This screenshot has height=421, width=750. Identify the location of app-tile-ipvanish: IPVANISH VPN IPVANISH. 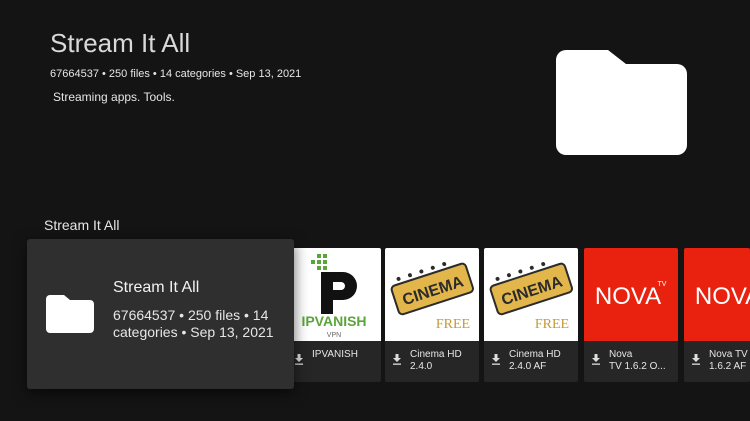
(334, 315).